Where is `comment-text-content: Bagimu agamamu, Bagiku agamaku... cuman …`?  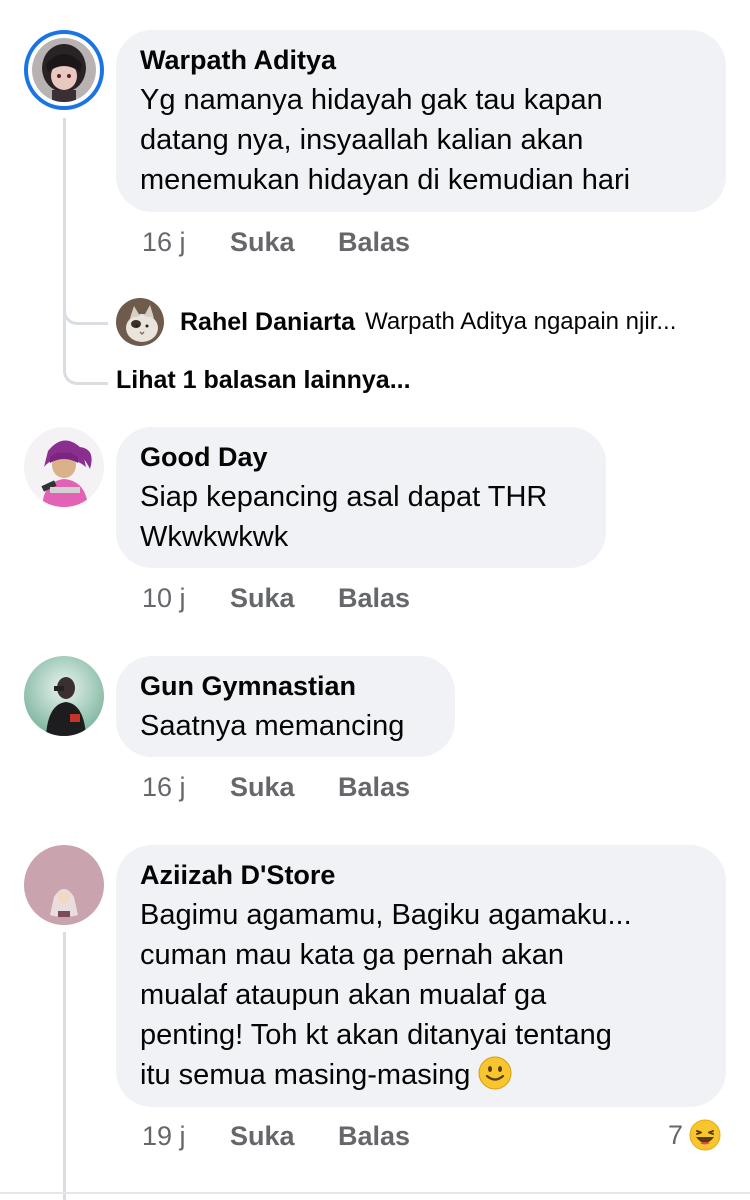
comment-text-content: Bagimu agamamu, Bagiku agamaku... cuman … is located at coordinates (386, 995).